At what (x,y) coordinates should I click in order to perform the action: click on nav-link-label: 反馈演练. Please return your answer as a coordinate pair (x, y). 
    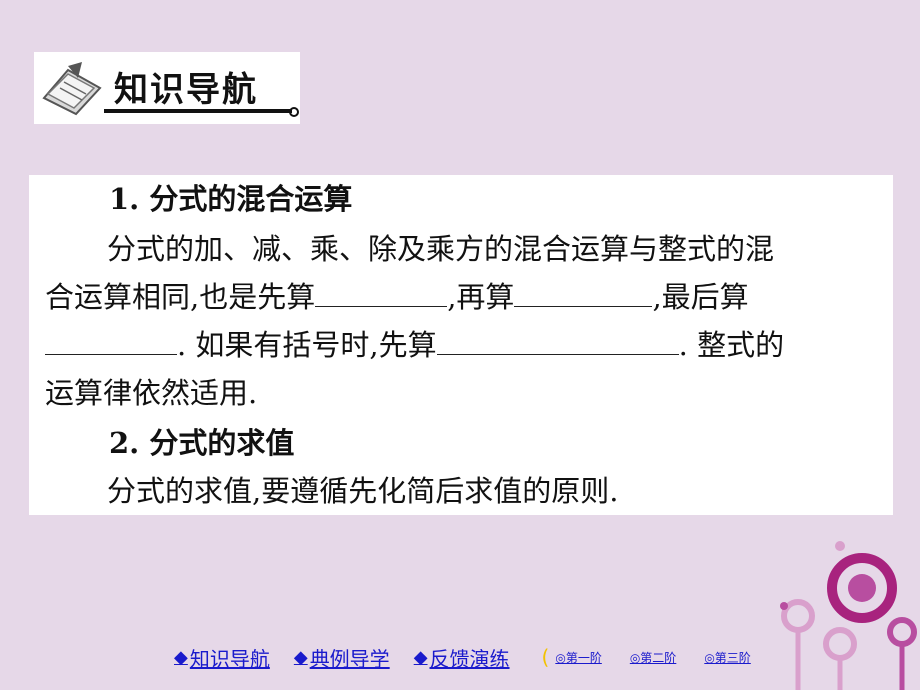
    Looking at the image, I should click on (469, 658).